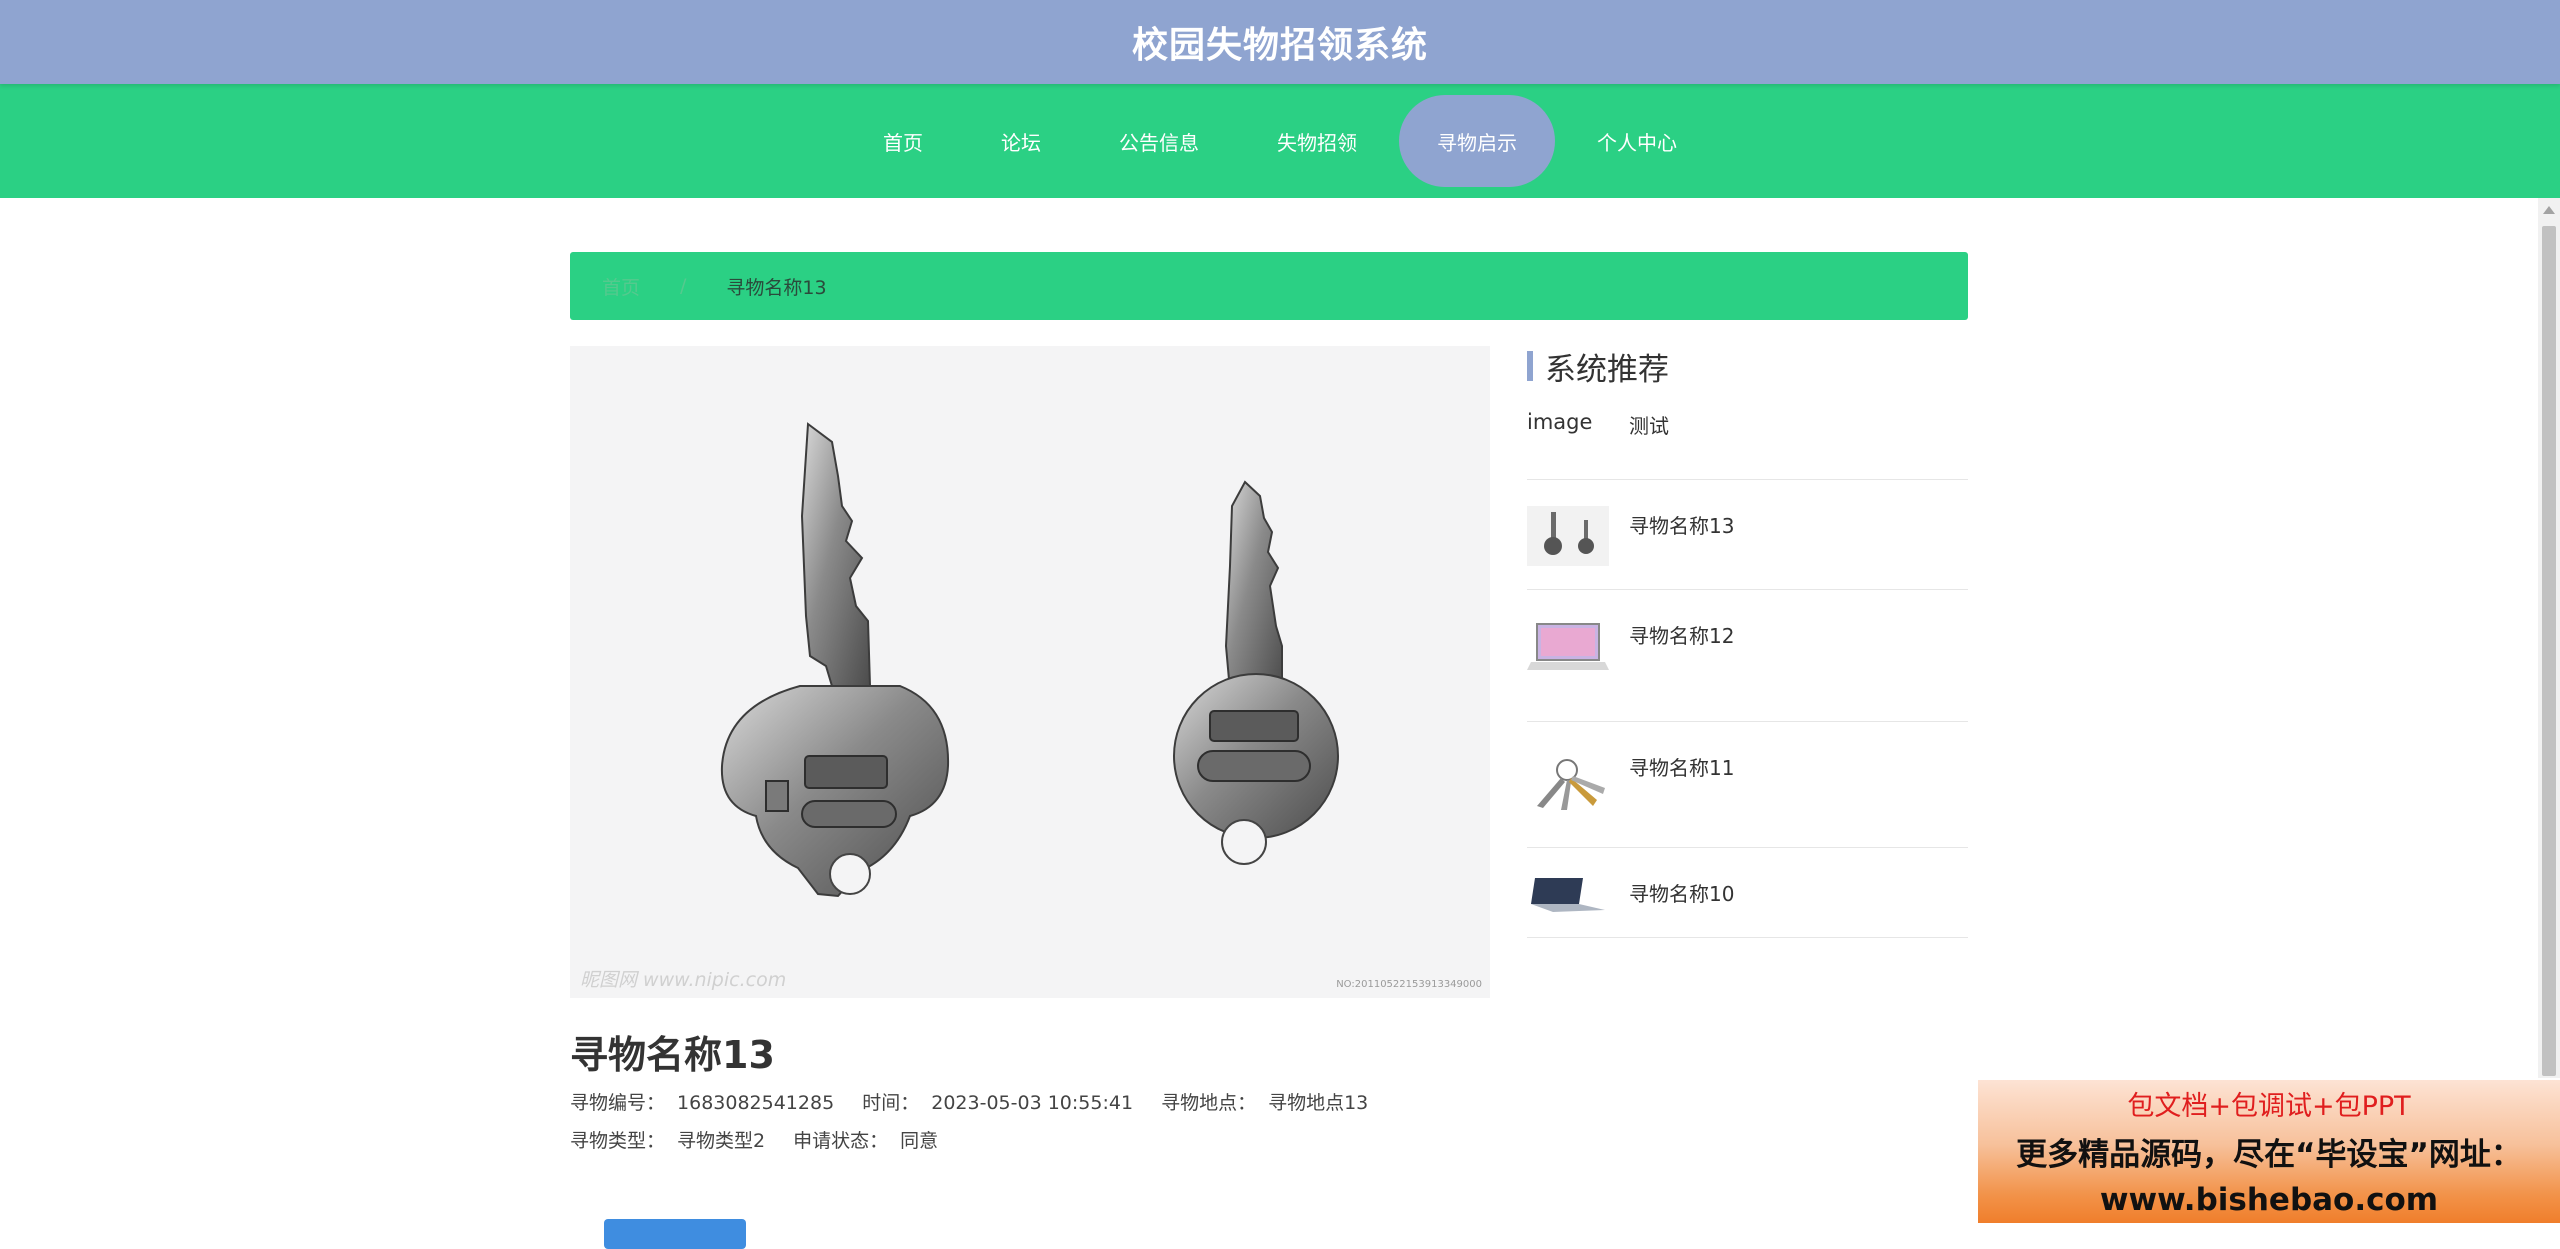  Describe the element at coordinates (618, 1103) in the screenshot. I see `number-label: 寻物编号：` at that location.